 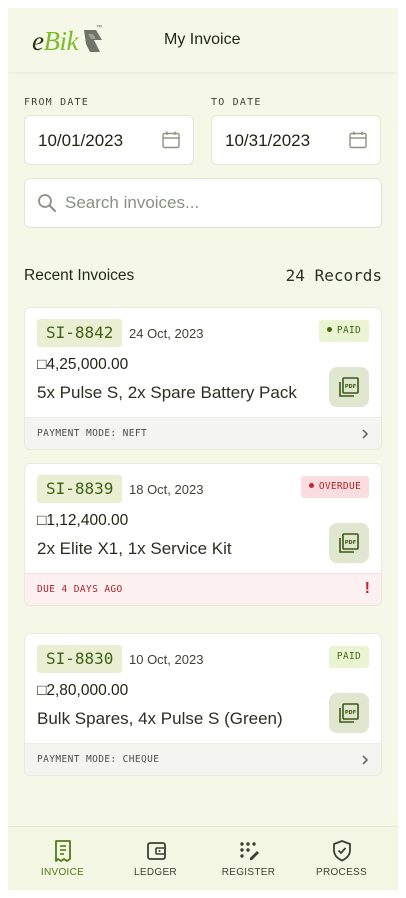 I want to click on card-footer: PAYMENT MODE: CHEQUE, so click(x=203, y=759).